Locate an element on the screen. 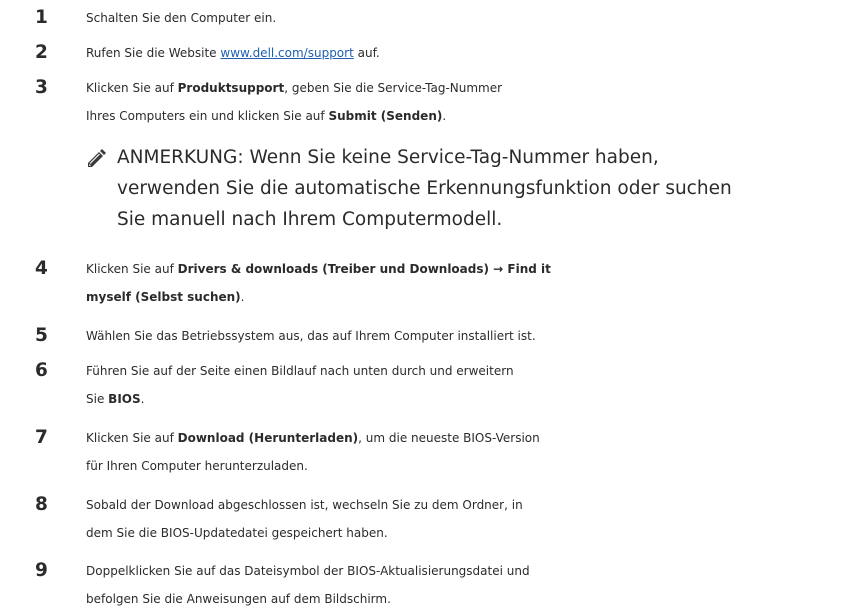  step-text-after-link: auf. is located at coordinates (368, 53).